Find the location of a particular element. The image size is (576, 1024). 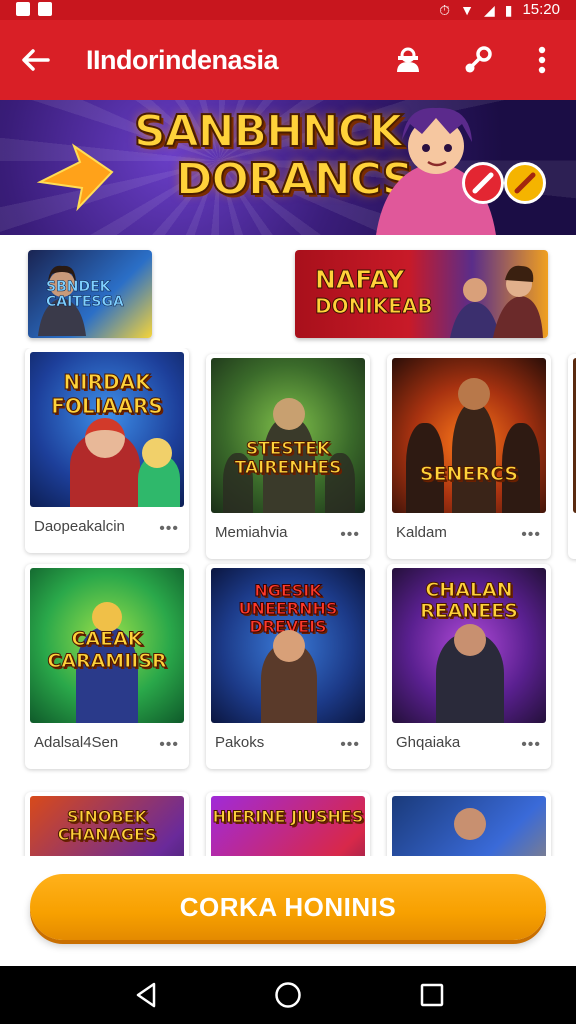

game-name: Ghqaiaka is located at coordinates (428, 742).